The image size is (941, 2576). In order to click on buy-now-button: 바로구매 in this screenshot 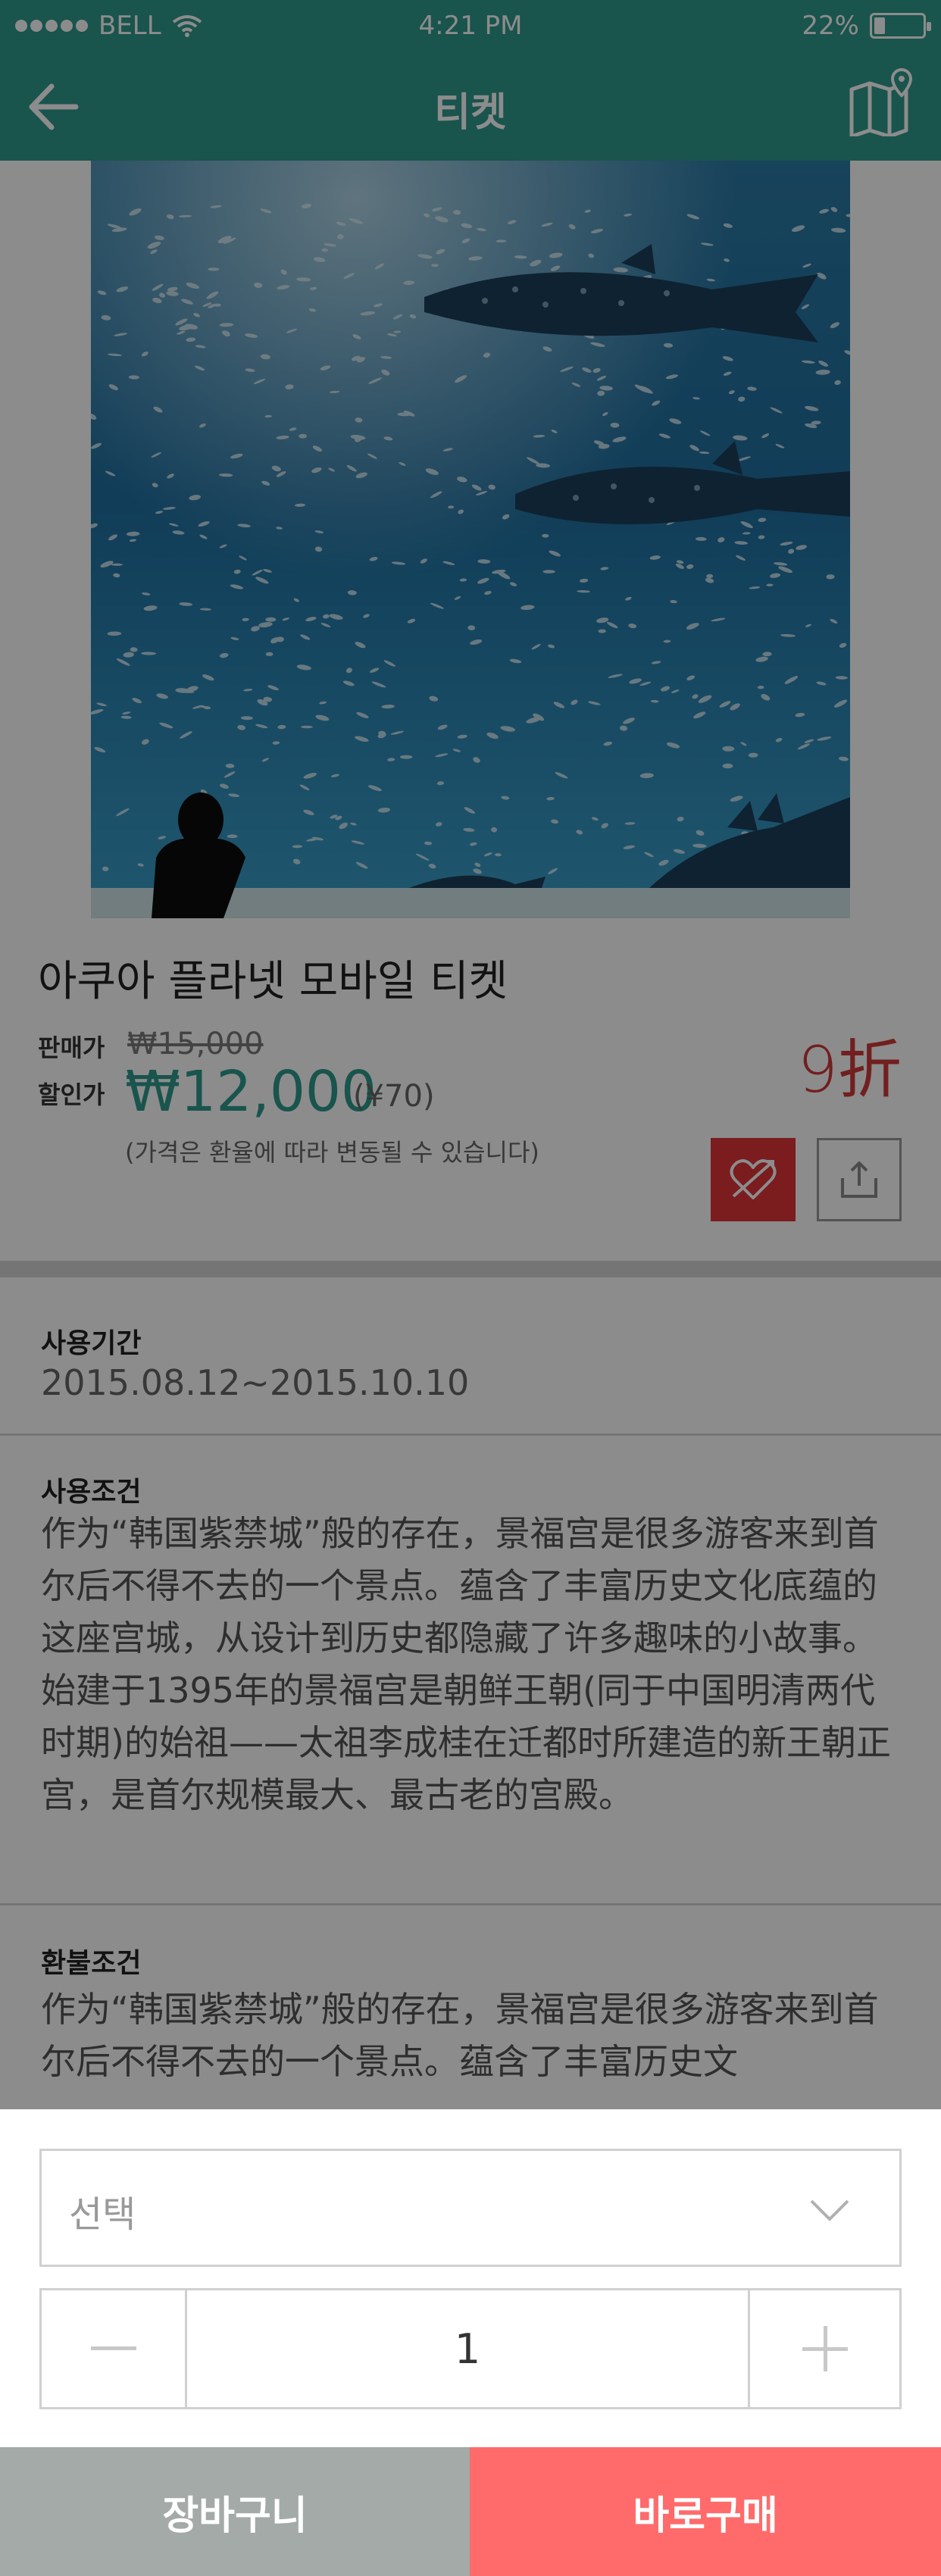, I will do `click(706, 2511)`.